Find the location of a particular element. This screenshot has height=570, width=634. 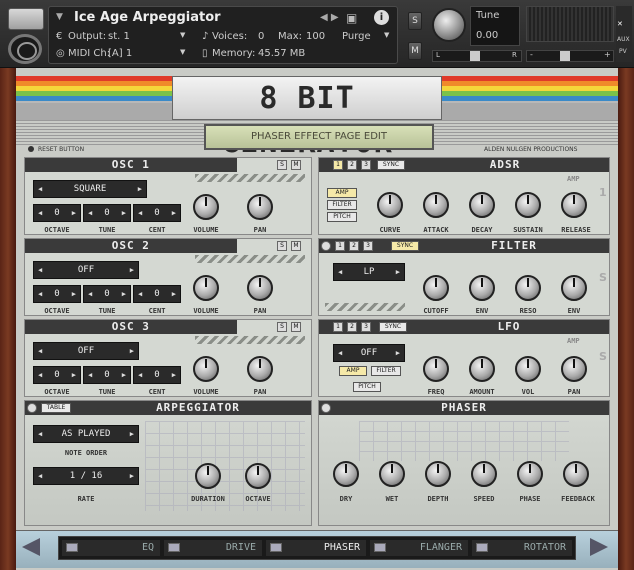

filter-env-knob is located at coordinates (482, 288).